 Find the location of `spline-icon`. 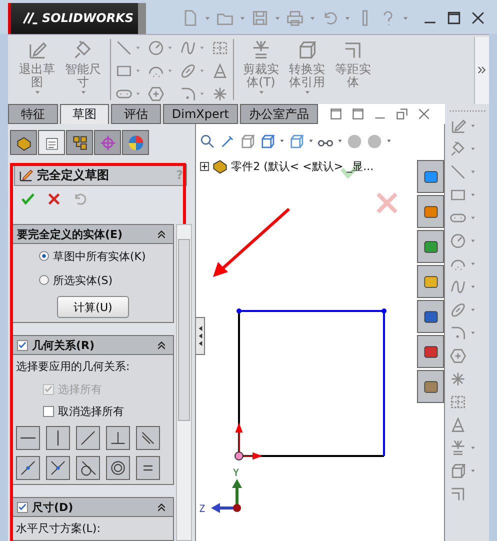

spline-icon is located at coordinates (458, 287).